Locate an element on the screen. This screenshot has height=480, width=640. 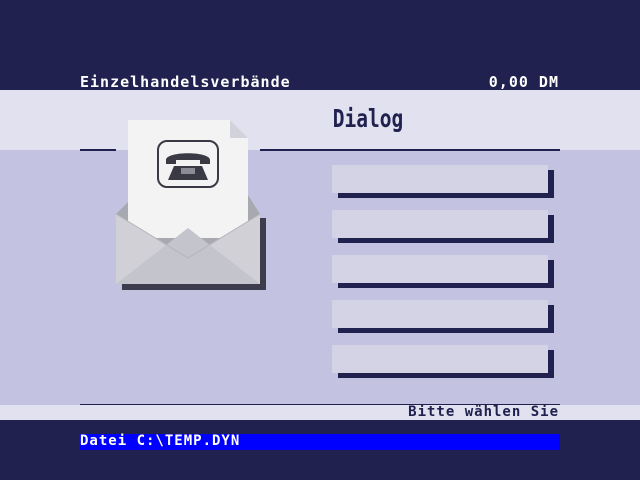
telephone-envelope-icon is located at coordinates (190, 205).